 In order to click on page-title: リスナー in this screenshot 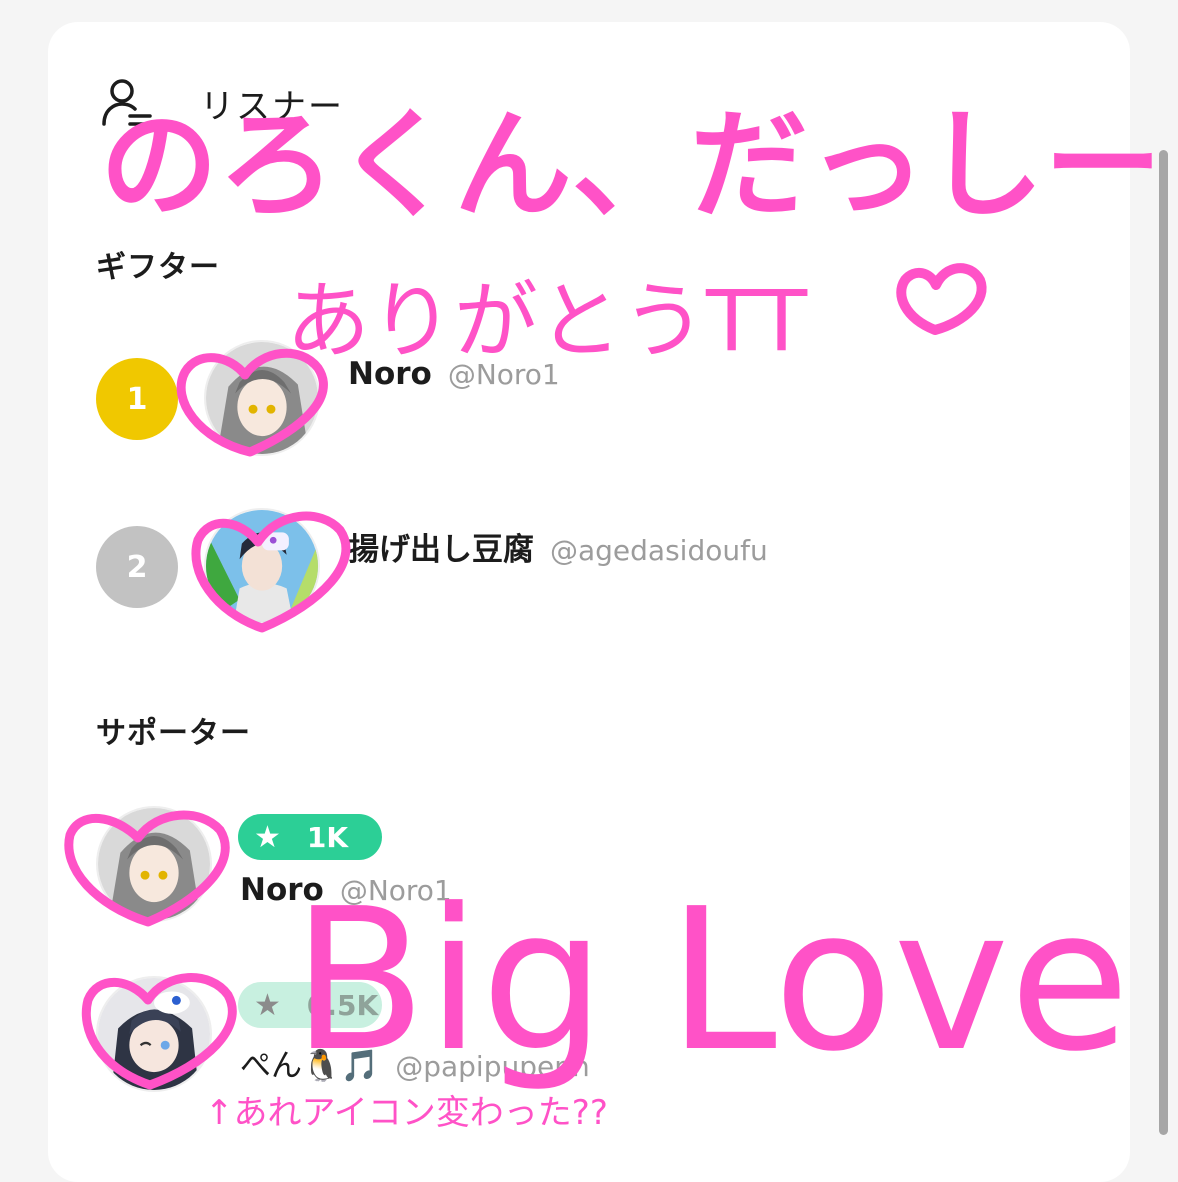, I will do `click(272, 106)`.